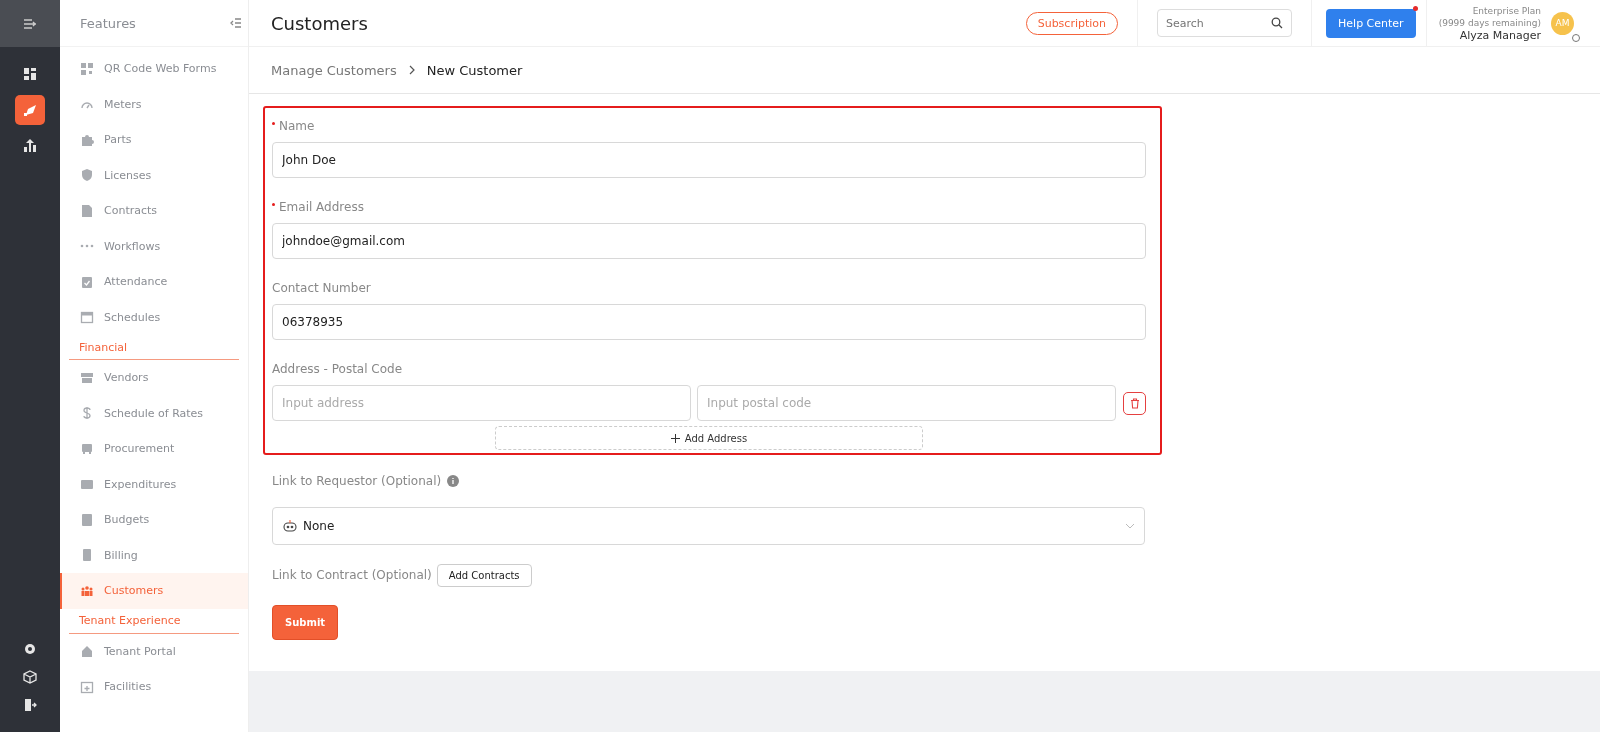 The height and width of the screenshot is (732, 1600). Describe the element at coordinates (321, 288) in the screenshot. I see `field-label: Contact Number` at that location.